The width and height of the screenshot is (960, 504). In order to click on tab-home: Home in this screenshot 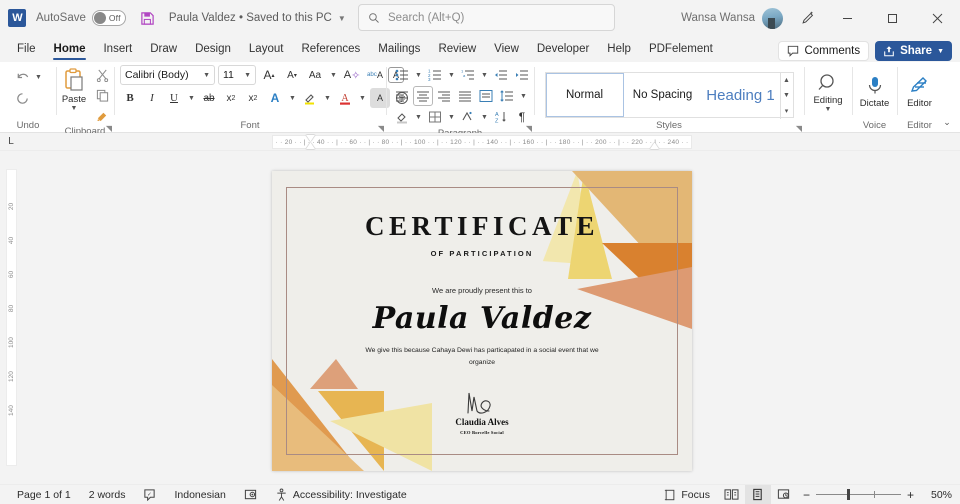, I will do `click(70, 50)`.